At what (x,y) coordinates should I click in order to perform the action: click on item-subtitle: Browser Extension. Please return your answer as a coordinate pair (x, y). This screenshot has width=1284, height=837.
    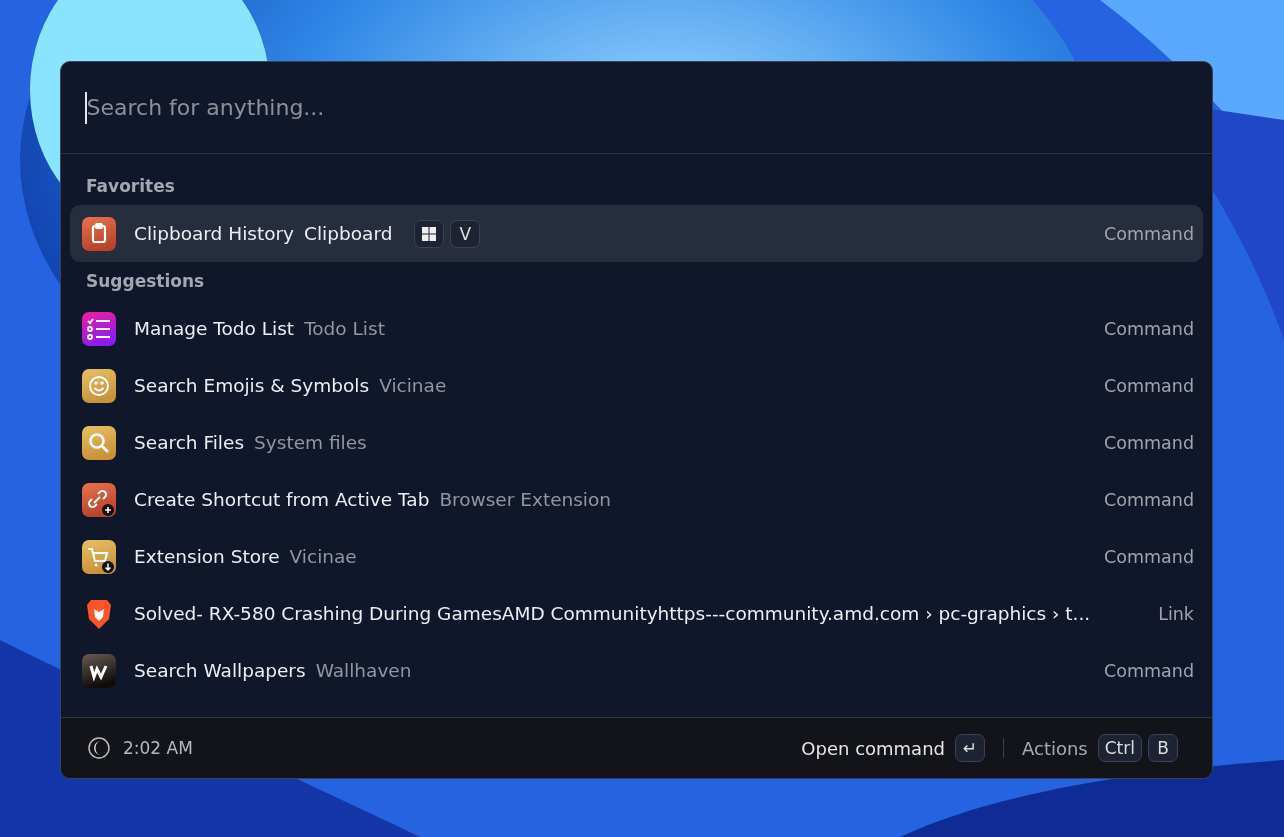
    Looking at the image, I should click on (525, 499).